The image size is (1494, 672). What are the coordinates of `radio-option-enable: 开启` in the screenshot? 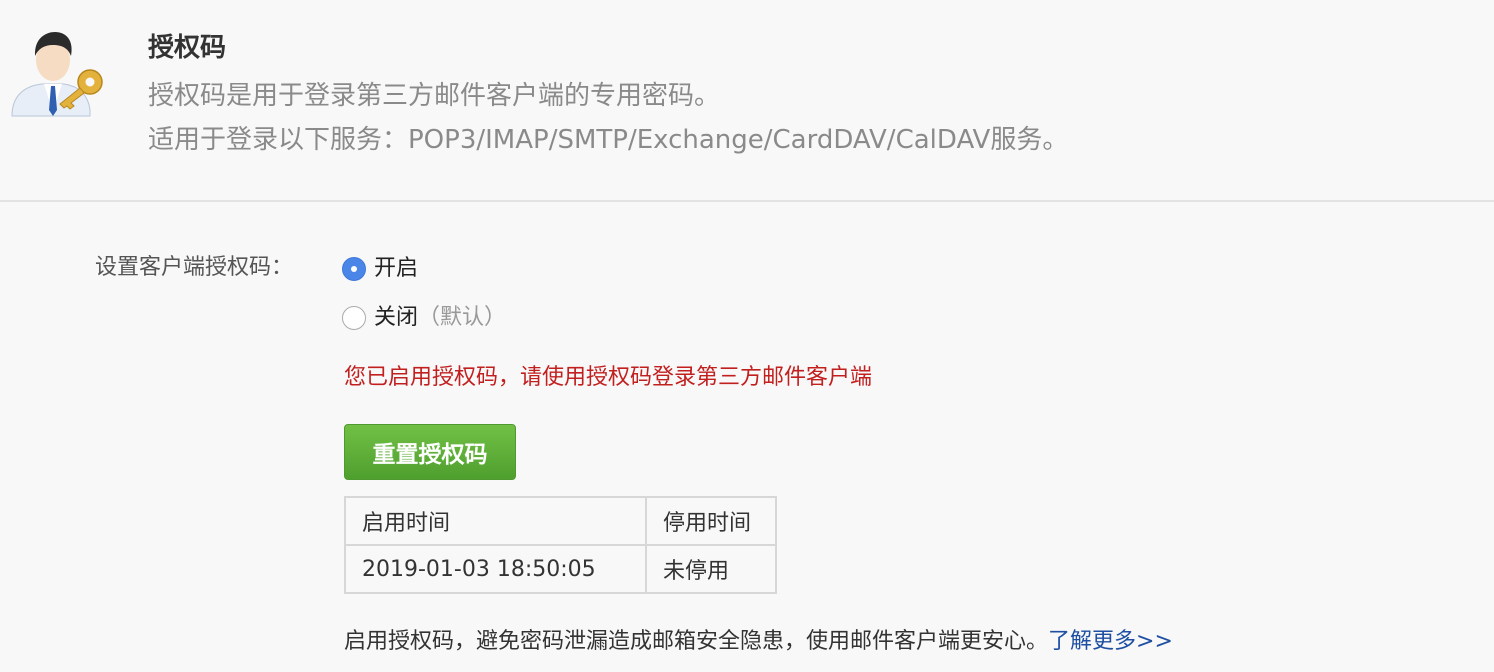 It's located at (380, 269).